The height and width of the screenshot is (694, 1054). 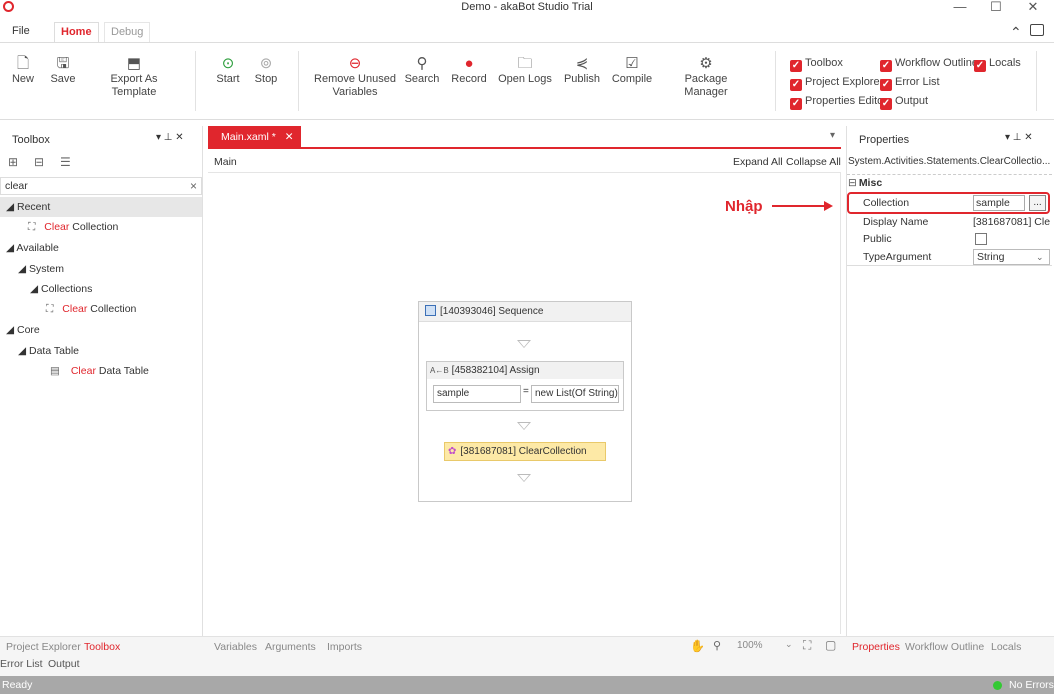 What do you see at coordinates (936, 63) in the screenshot?
I see `checkbox-workflow-outline-label: Workflow Outline` at bounding box center [936, 63].